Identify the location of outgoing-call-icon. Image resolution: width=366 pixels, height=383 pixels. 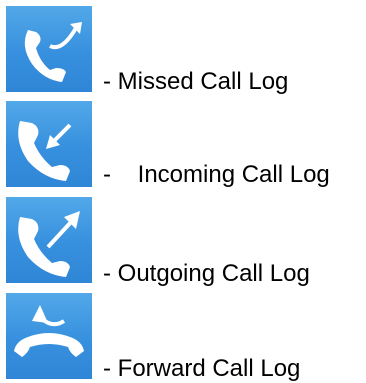
(49, 240).